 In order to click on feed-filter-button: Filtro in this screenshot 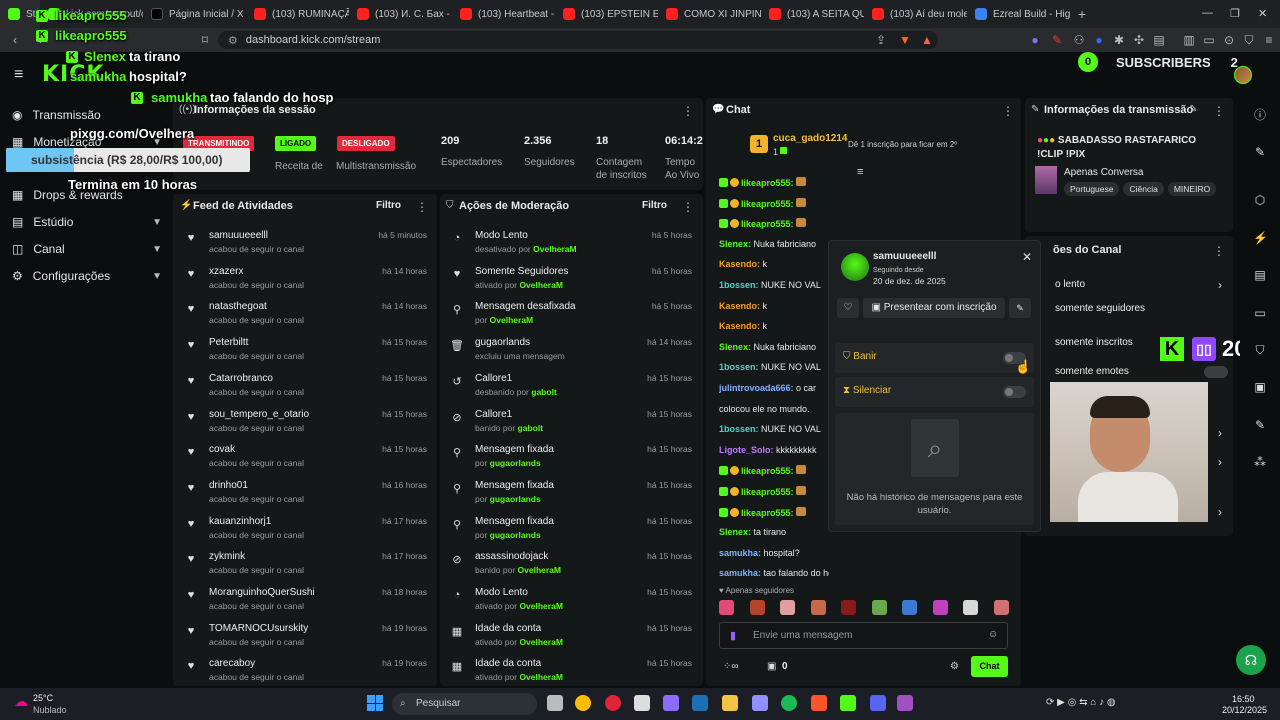, I will do `click(388, 205)`.